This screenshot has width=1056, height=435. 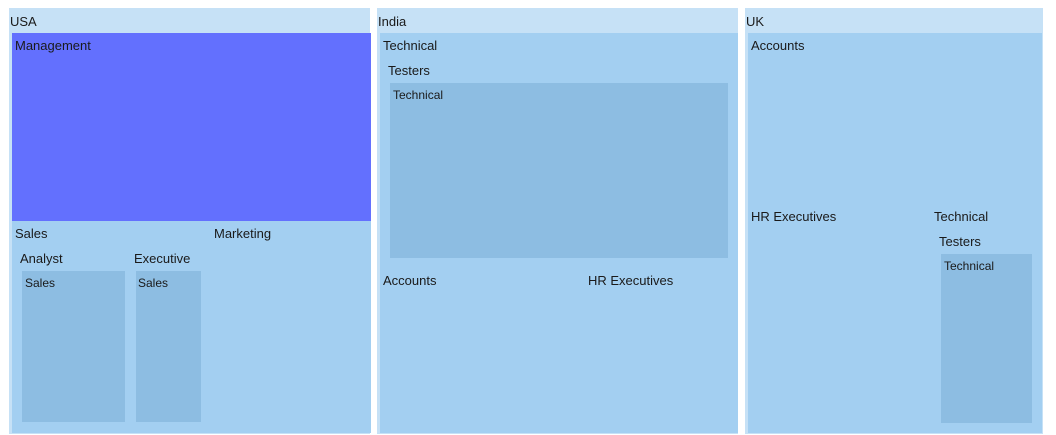 What do you see at coordinates (839, 318) in the screenshot?
I see `treemap-node-2-1-hr-executives: HR Executives` at bounding box center [839, 318].